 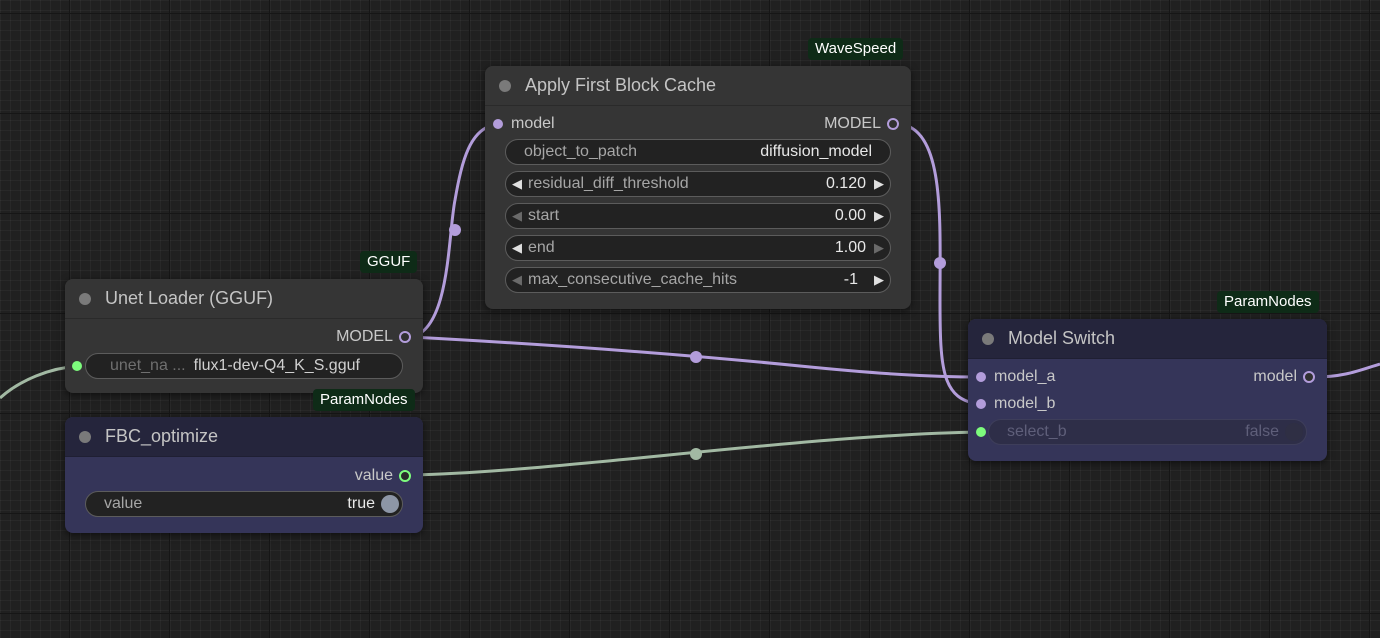 I want to click on residual-diff-threshold-number: ◀ residual_diff_threshold 0.120 ▶, so click(x=698, y=184).